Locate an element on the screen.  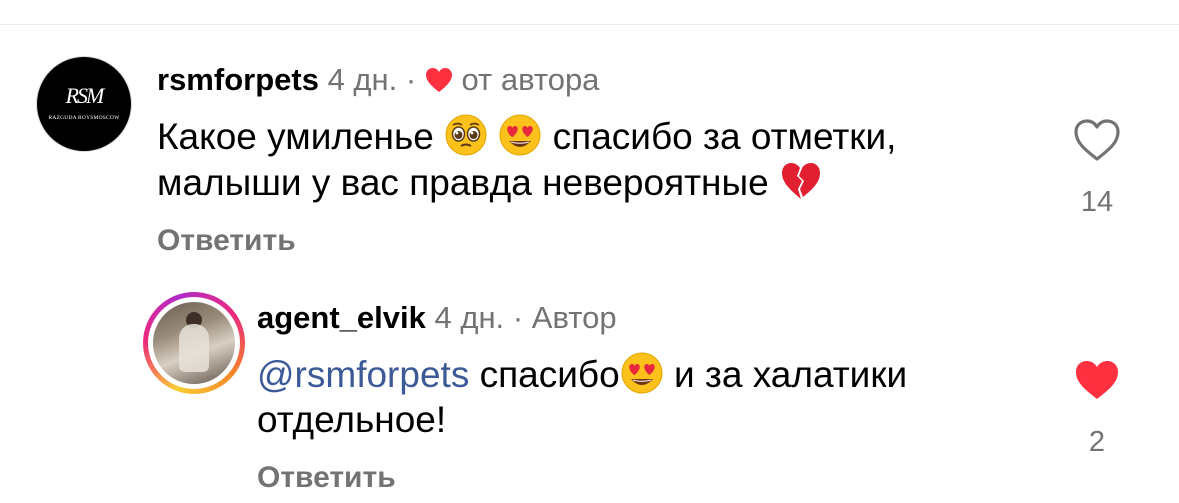
top-divider is located at coordinates (589, 24).